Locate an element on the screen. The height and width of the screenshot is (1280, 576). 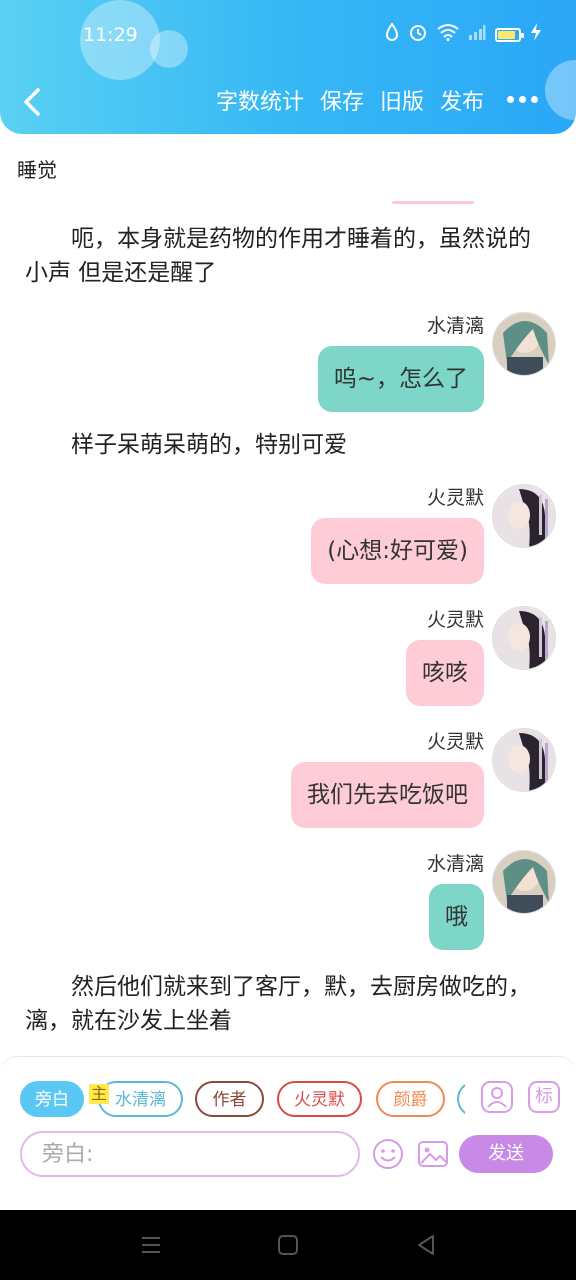
image-button is located at coordinates (433, 1154).